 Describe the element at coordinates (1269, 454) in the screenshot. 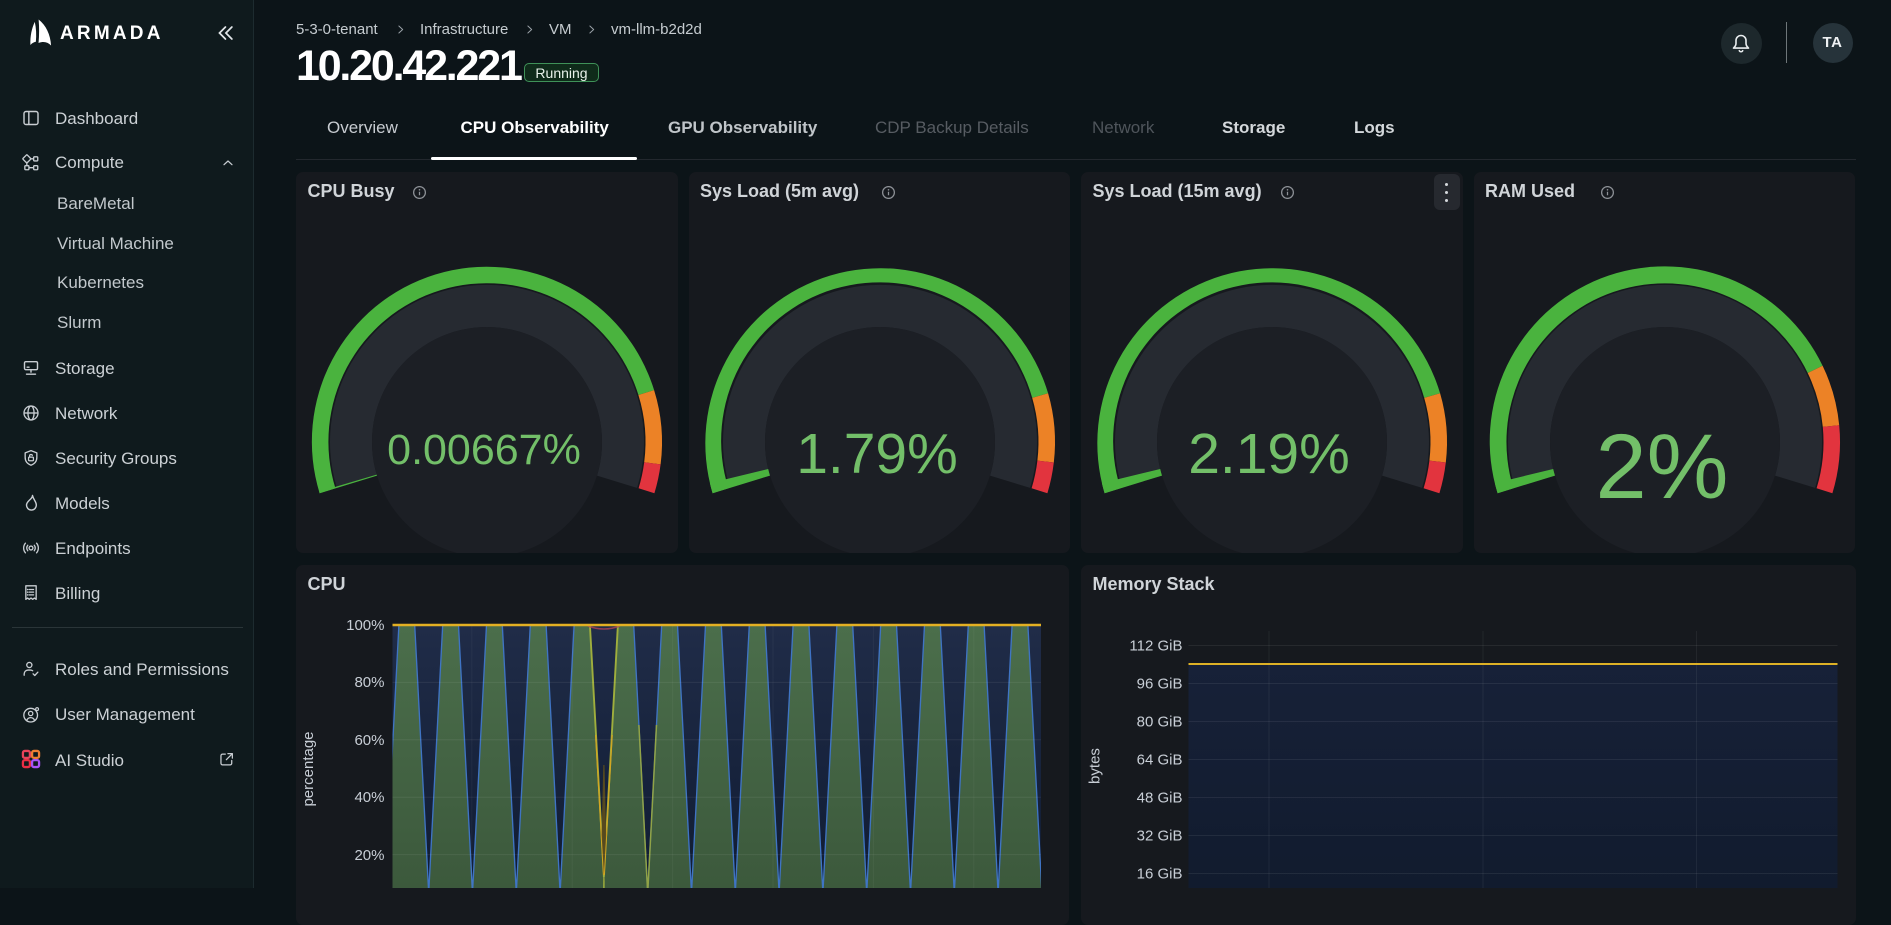

I see `svg-text: 2.19%` at that location.